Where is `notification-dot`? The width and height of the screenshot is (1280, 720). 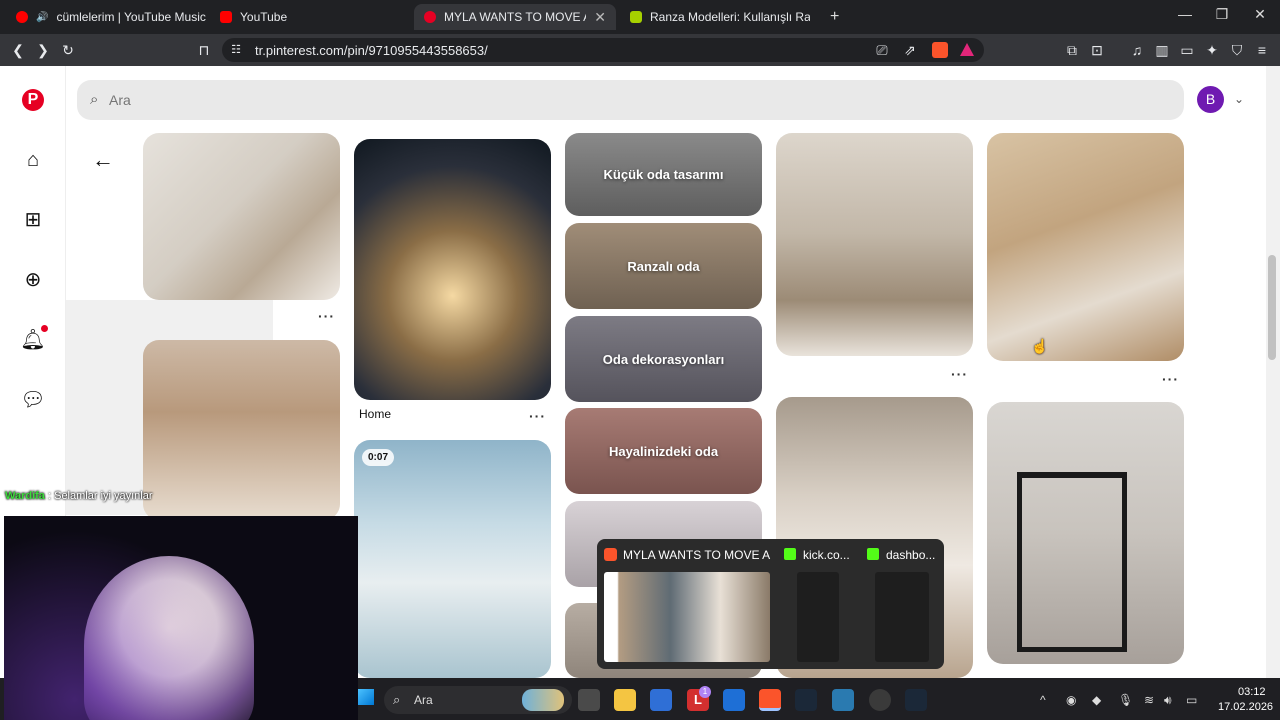 notification-dot is located at coordinates (44, 328).